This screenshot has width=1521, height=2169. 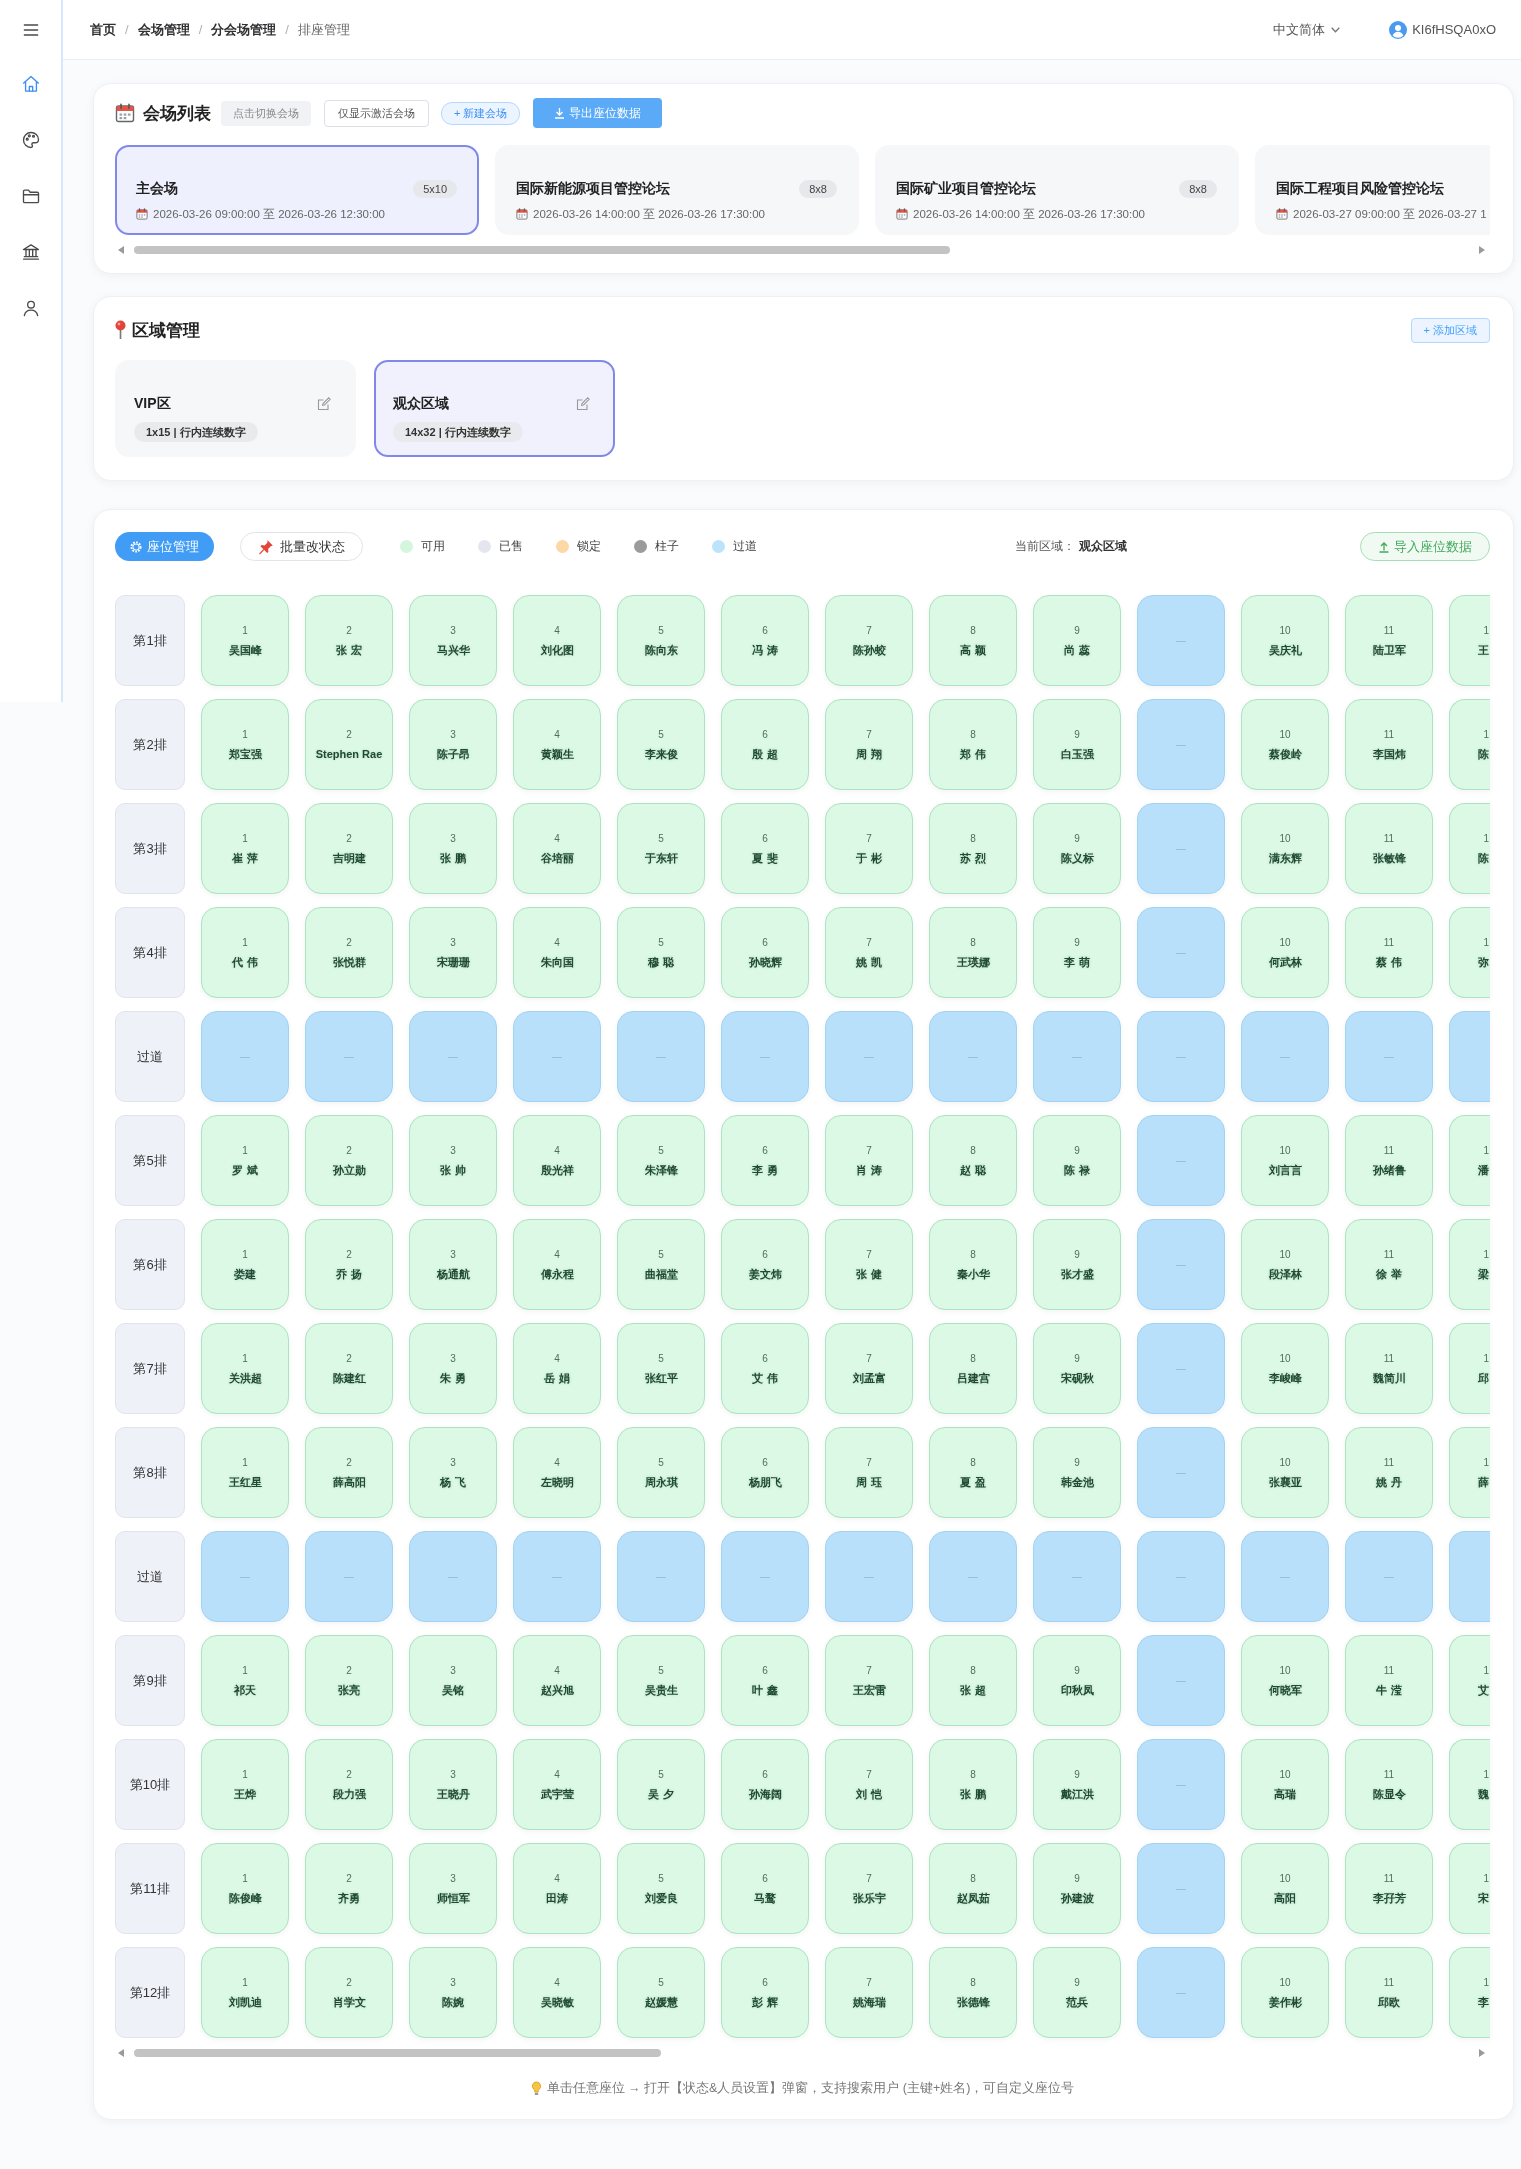 I want to click on seat: 6 殷 超, so click(x=765, y=744).